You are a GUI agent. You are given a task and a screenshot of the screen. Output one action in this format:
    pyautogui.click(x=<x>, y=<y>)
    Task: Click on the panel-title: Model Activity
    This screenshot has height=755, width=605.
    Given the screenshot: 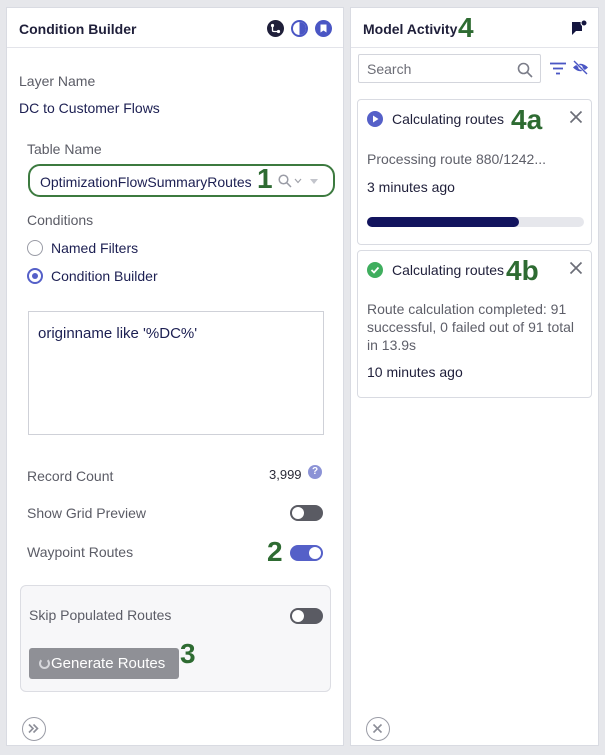 What is the action you would take?
    pyautogui.click(x=410, y=29)
    